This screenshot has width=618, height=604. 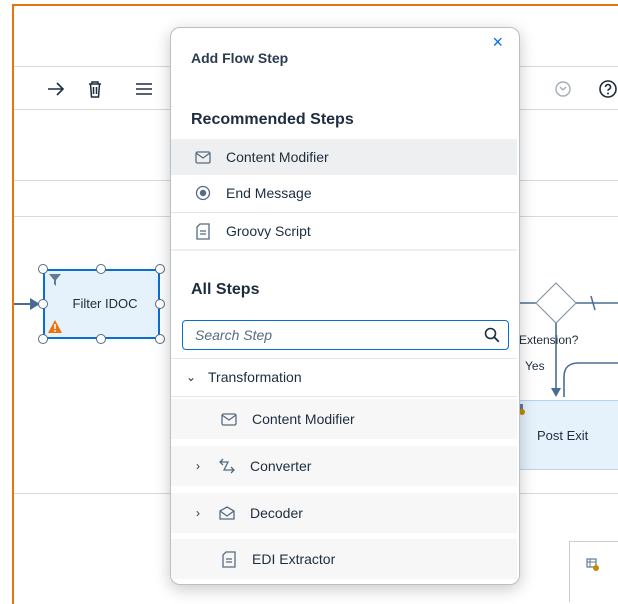 What do you see at coordinates (227, 466) in the screenshot?
I see `converter-icon` at bounding box center [227, 466].